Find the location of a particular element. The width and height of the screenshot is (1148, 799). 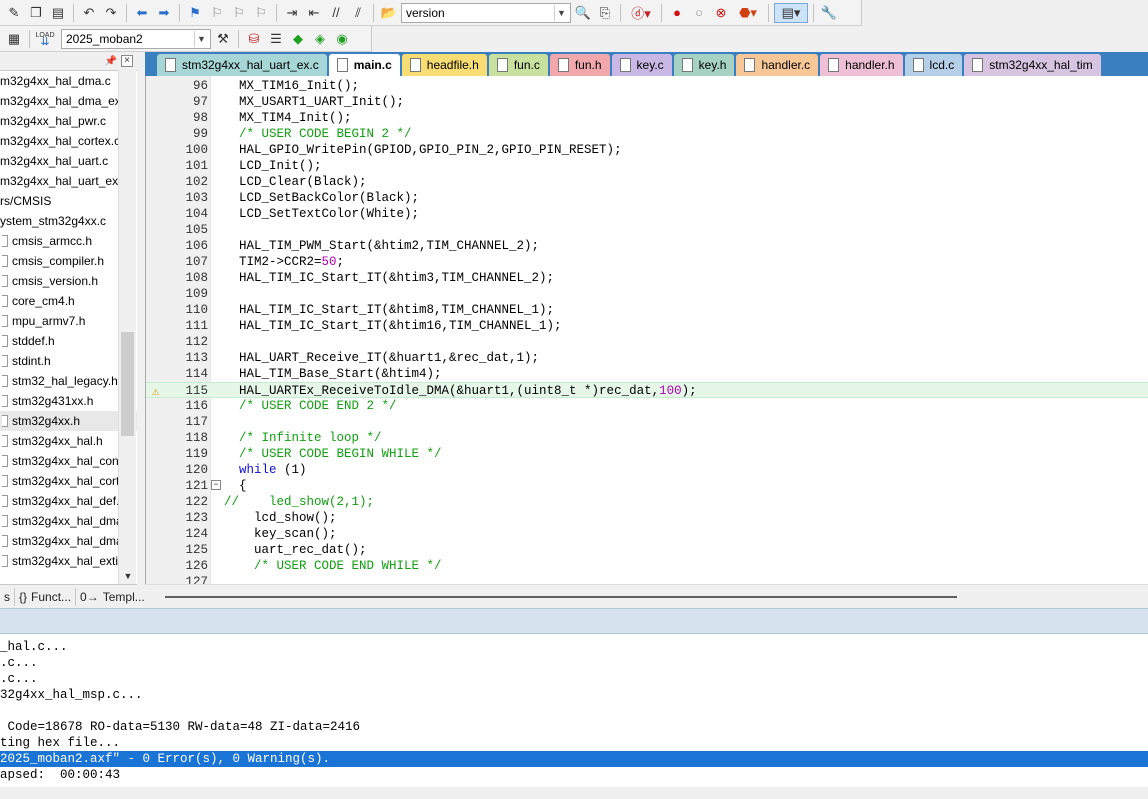

tree-item: m32g4xx_hal_dma.c is located at coordinates (68, 81).